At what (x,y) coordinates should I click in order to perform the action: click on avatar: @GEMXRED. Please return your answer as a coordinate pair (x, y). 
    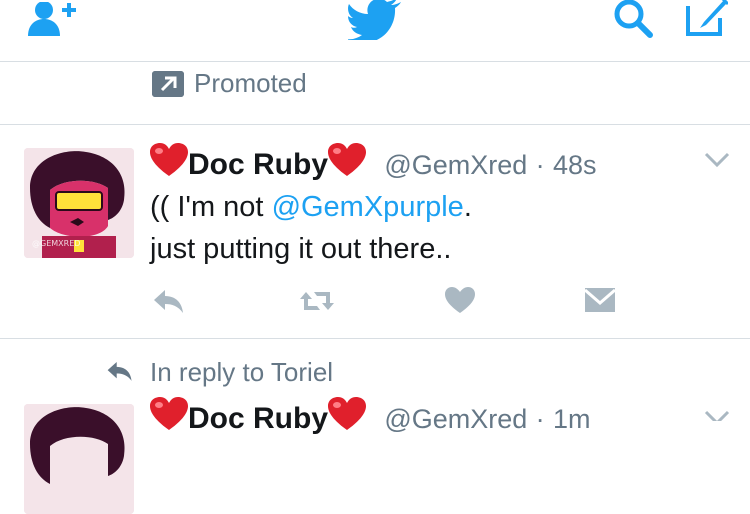
    Looking at the image, I should click on (79, 203).